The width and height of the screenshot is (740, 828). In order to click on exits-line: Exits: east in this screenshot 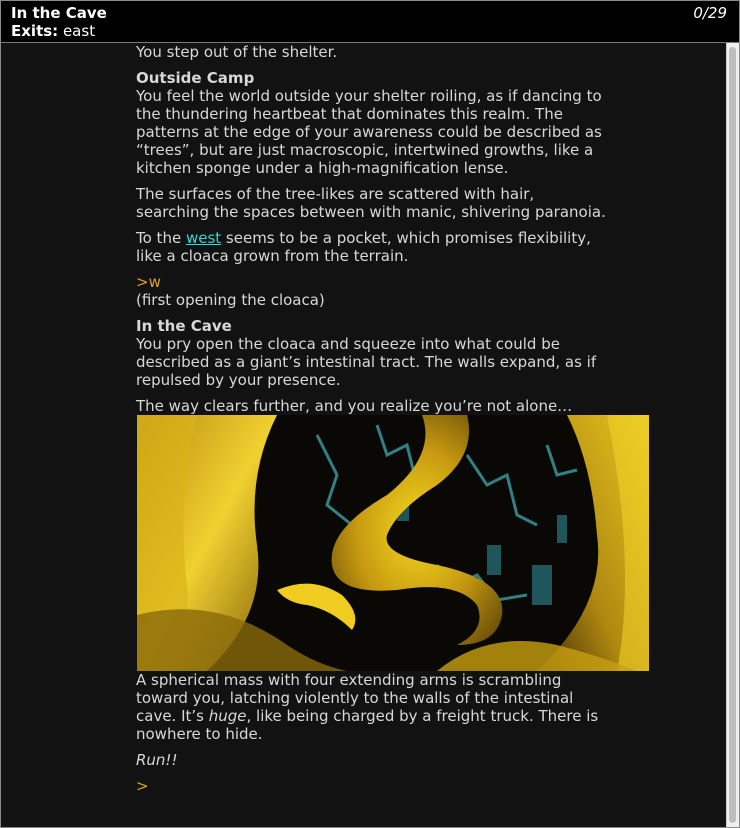, I will do `click(53, 31)`.